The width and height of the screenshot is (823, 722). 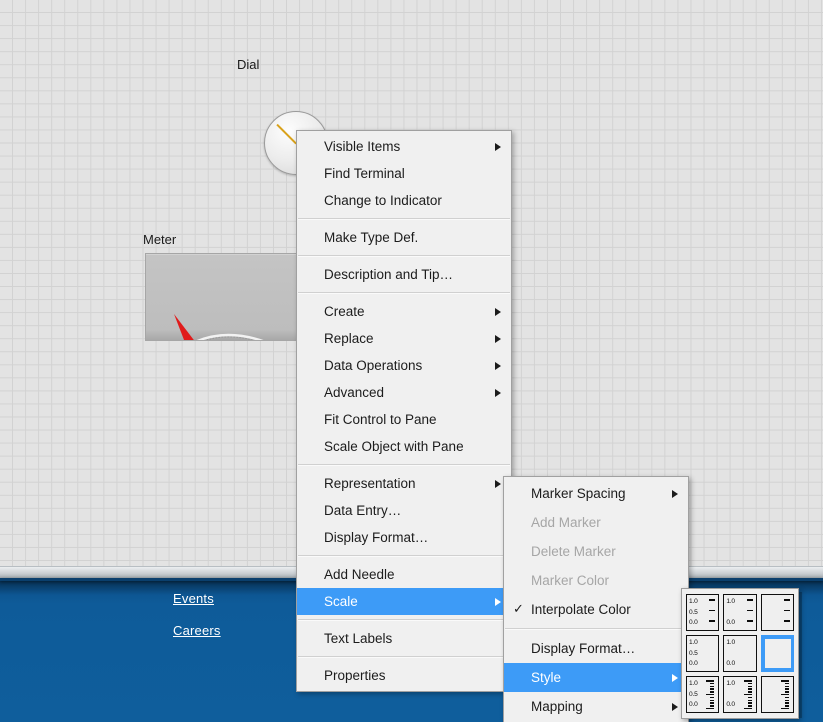 What do you see at coordinates (557, 706) in the screenshot?
I see `menu-item-label: Mapping` at bounding box center [557, 706].